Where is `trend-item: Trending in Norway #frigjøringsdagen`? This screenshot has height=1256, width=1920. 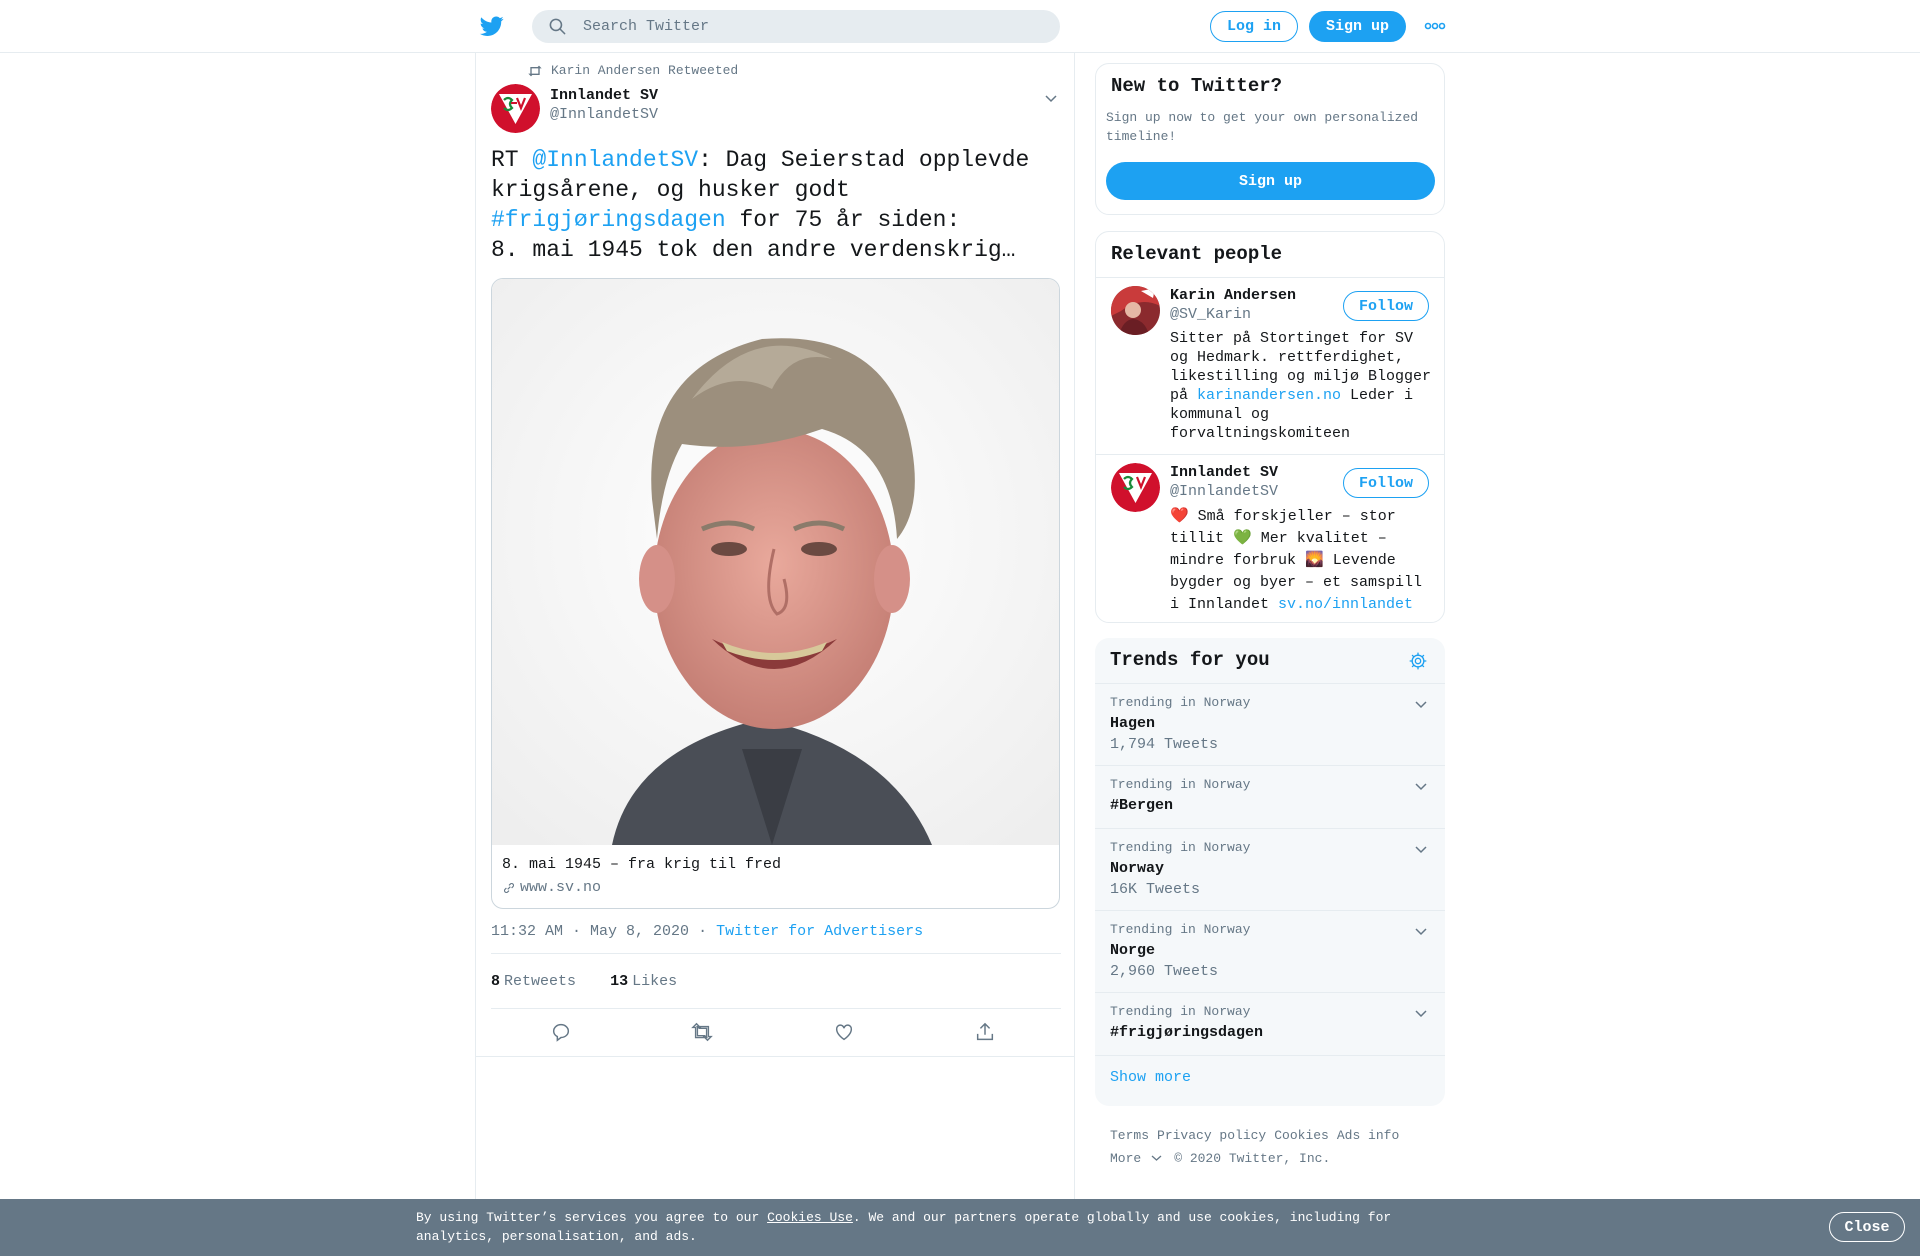
trend-item: Trending in Norway #frigjøringsdagen is located at coordinates (1270, 1023).